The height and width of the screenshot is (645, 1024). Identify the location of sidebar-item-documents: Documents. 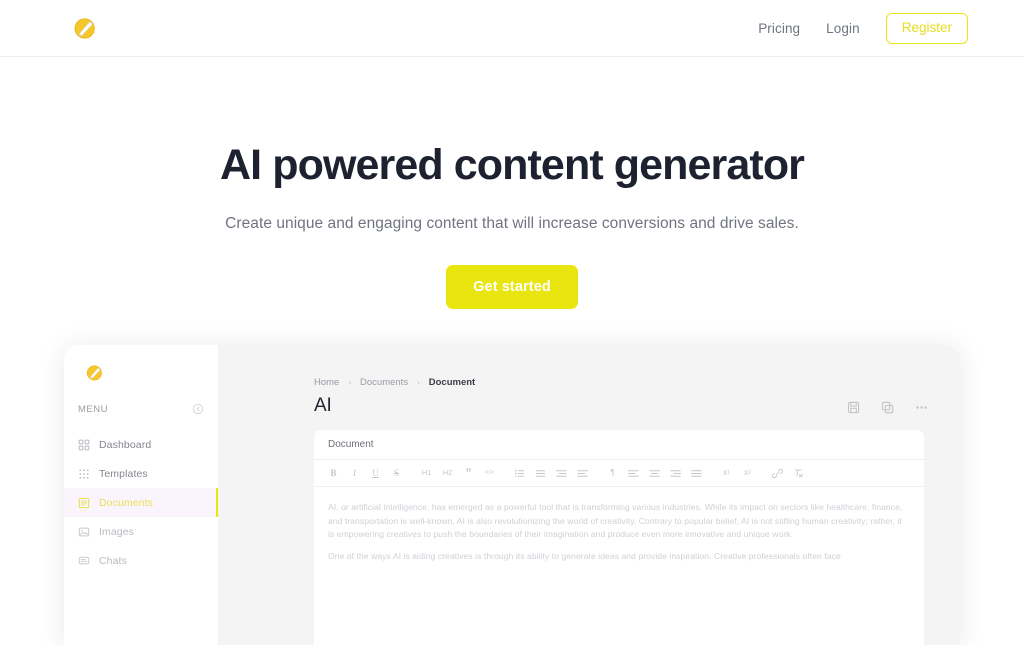
(141, 502).